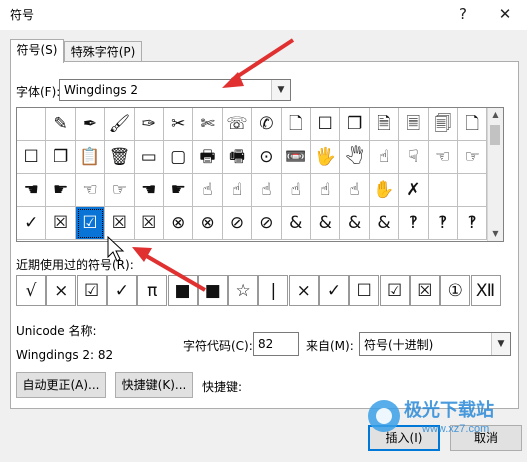 Image resolution: width=527 pixels, height=462 pixels. Describe the element at coordinates (208, 124) in the screenshot. I see `symbol-cell: ✄` at that location.